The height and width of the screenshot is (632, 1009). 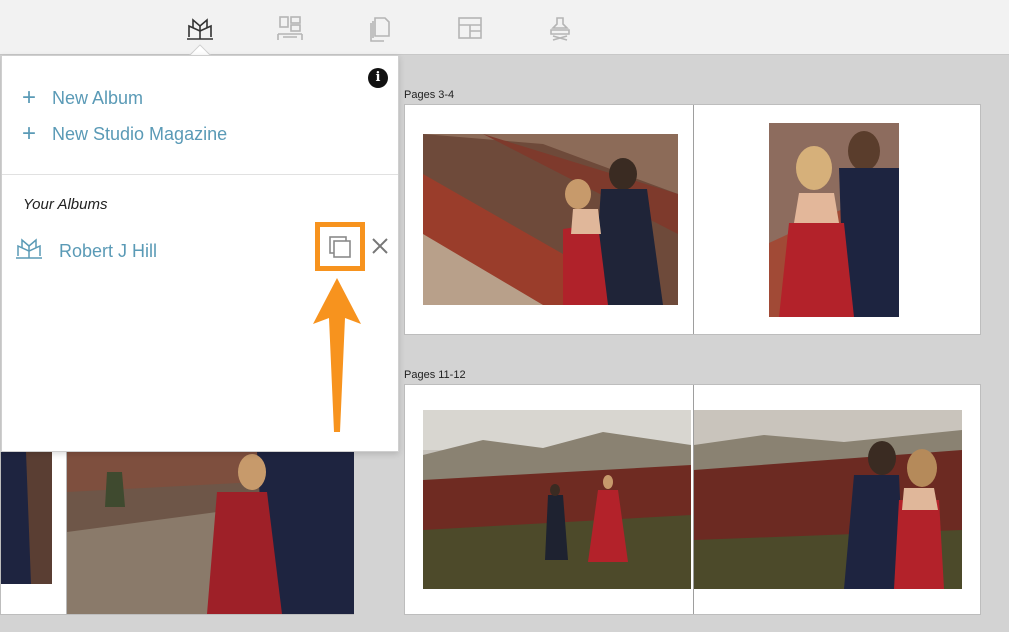 What do you see at coordinates (200, 246) in the screenshot?
I see `album-item: Robert J Hill` at bounding box center [200, 246].